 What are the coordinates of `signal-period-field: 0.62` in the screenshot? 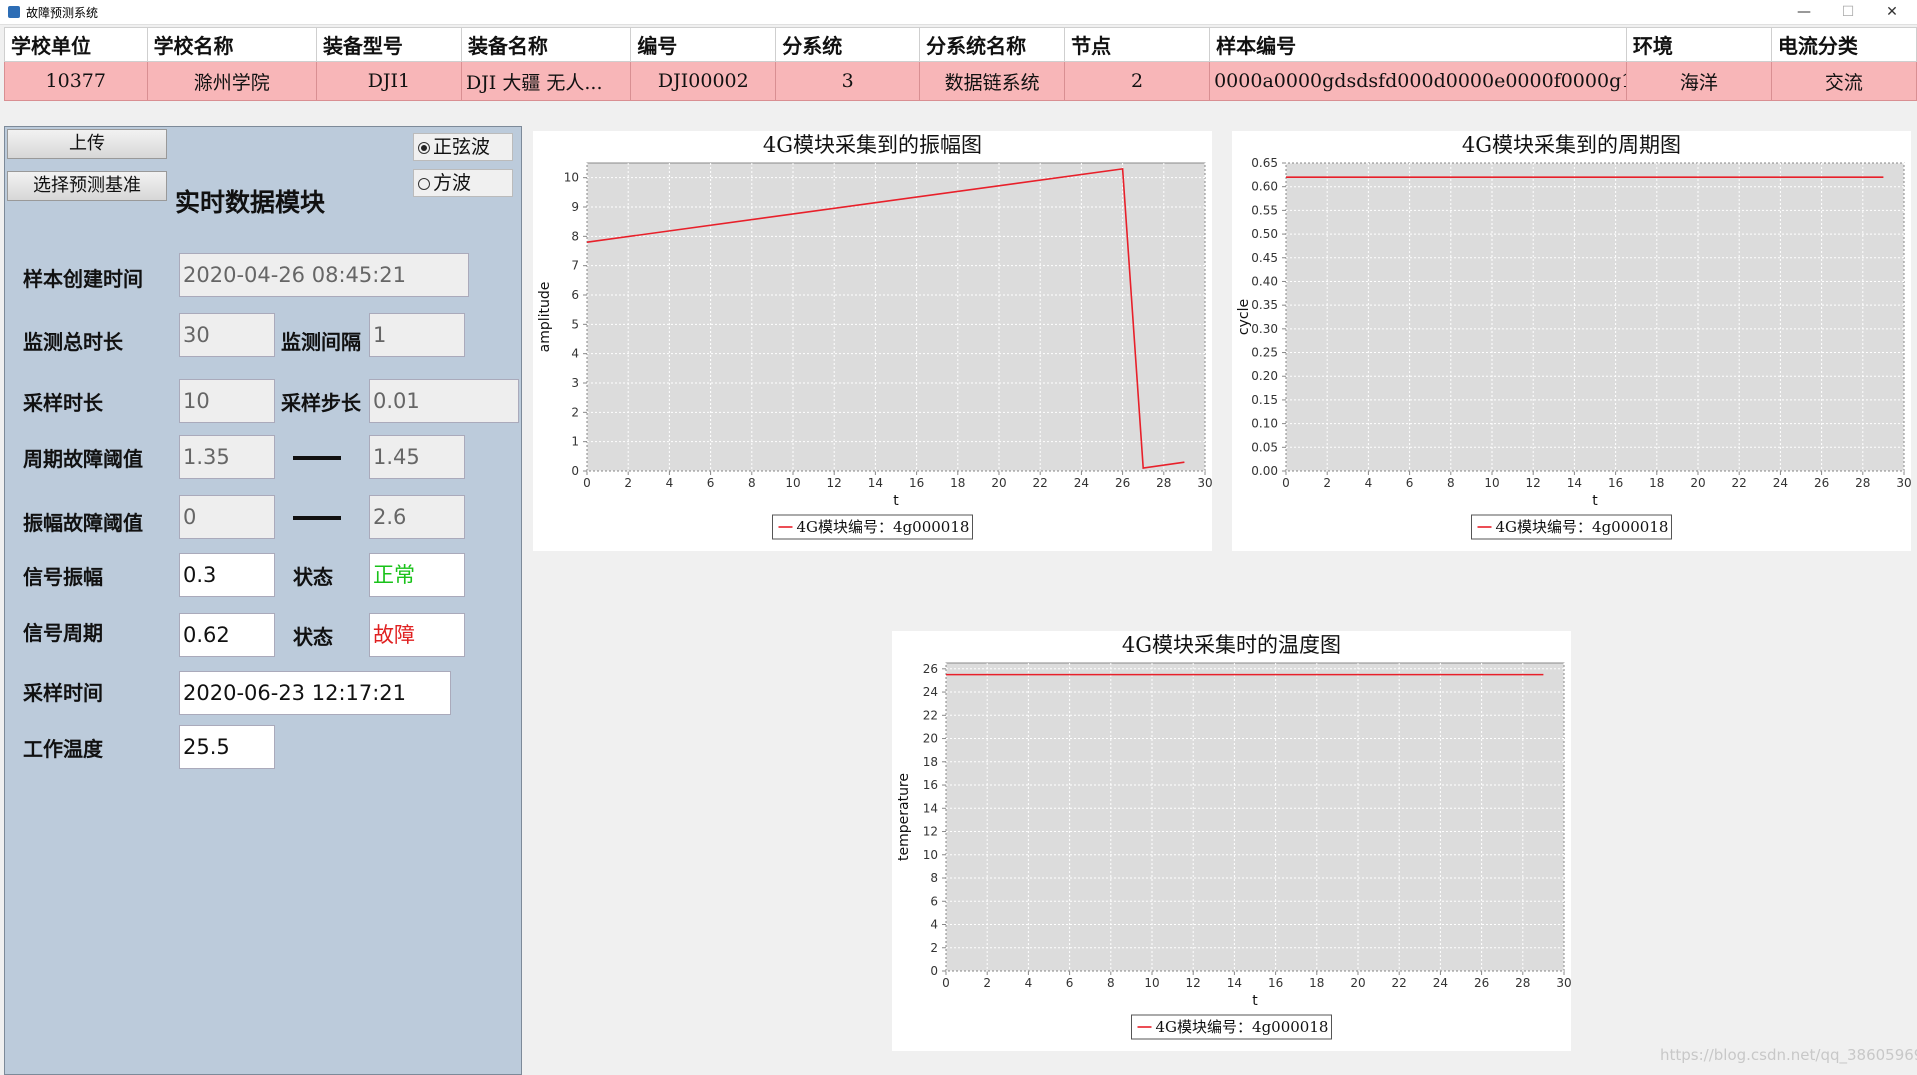 It's located at (227, 635).